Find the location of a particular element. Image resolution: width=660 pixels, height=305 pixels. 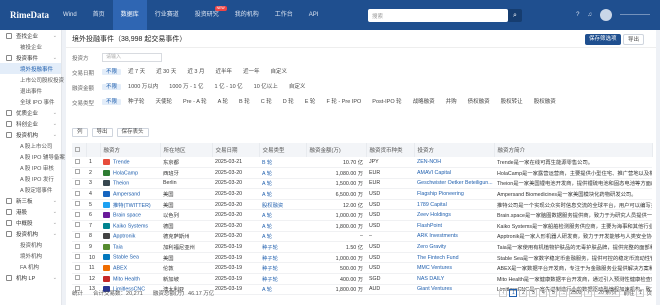

filter-option: 天使轮 is located at coordinates (164, 102).